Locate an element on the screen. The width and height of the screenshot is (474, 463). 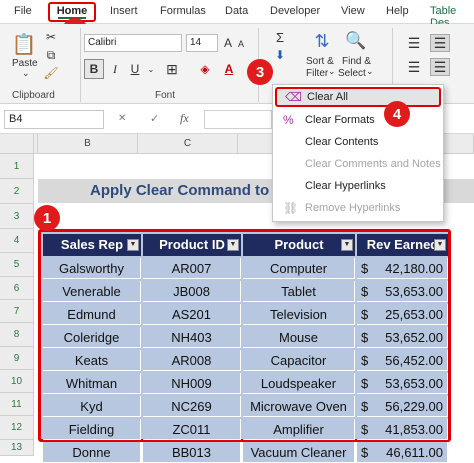
table-cell: Loudspeaker is located at coordinates (299, 383).